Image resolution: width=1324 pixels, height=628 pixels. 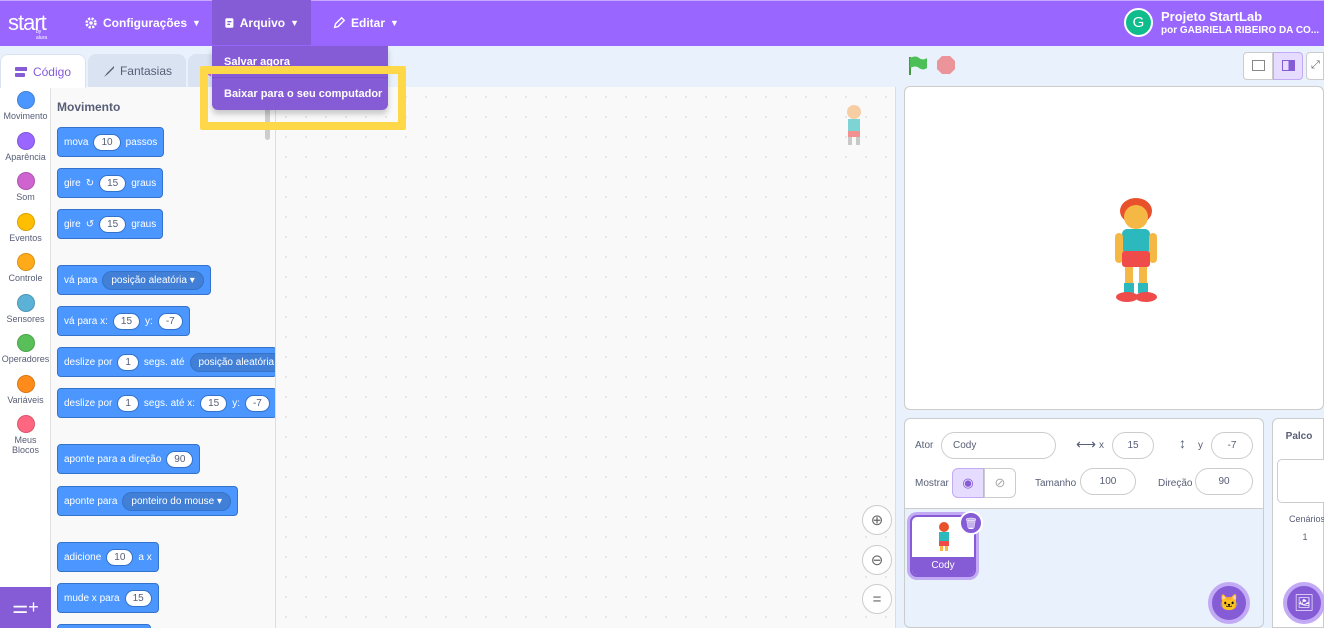 What do you see at coordinates (180, 459) in the screenshot?
I see `block-input: 90` at bounding box center [180, 459].